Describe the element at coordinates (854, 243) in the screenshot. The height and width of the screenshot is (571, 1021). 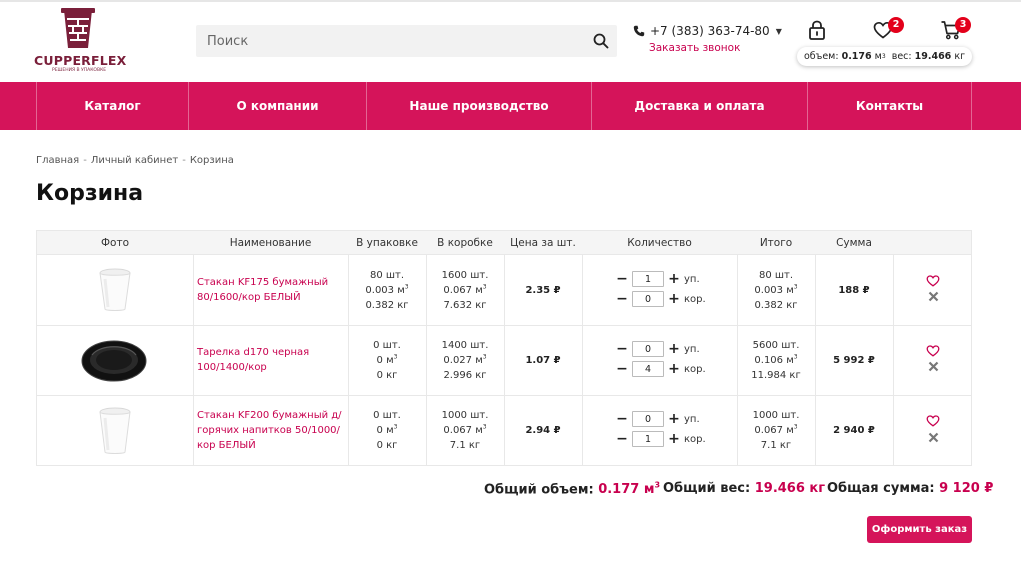
I see `column-header-sum: Сумма` at that location.